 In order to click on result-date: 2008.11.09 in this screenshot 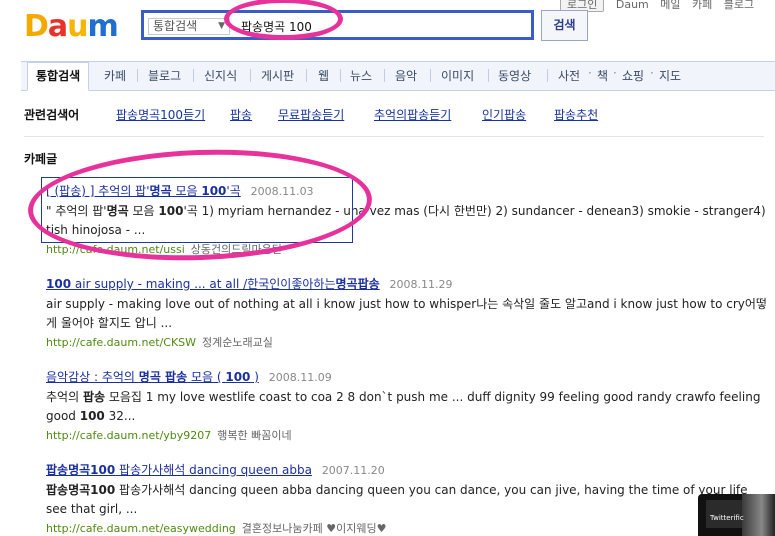, I will do `click(300, 377)`.